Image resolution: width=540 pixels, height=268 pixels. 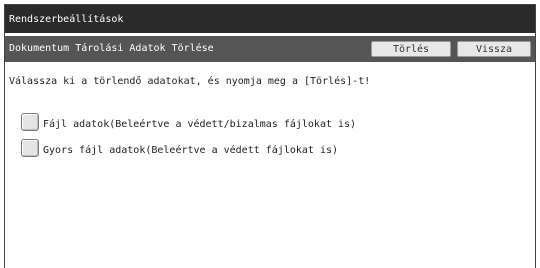 I want to click on screen-title: Dokumentum Tárolási Adatok Törlése, so click(x=111, y=48).